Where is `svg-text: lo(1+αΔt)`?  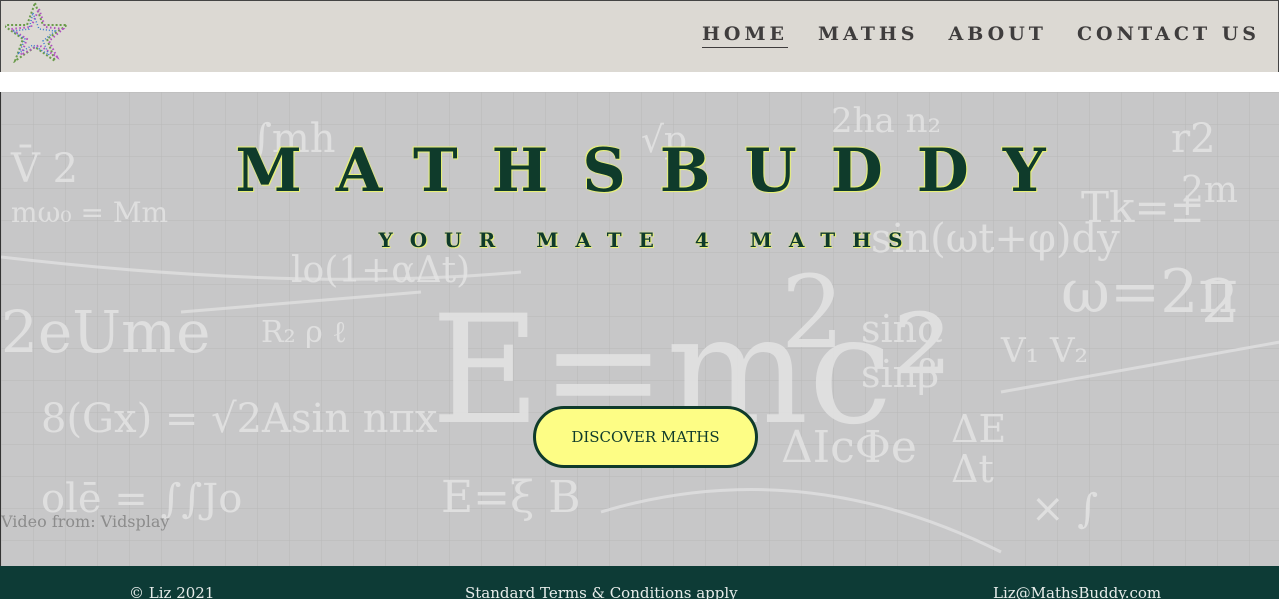
svg-text: lo(1+αΔt) is located at coordinates (380, 270).